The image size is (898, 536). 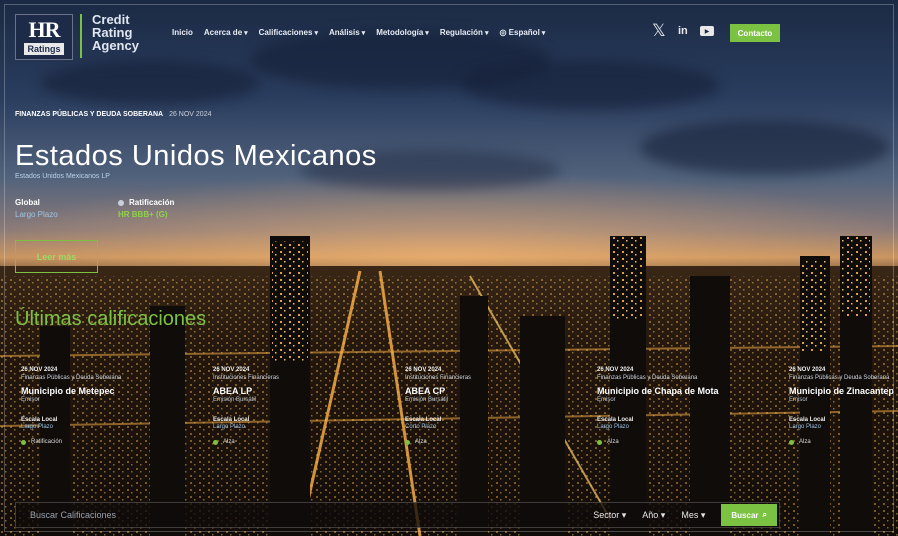 I want to click on nav-item-regulacion: Regulación ▾, so click(x=464, y=32).